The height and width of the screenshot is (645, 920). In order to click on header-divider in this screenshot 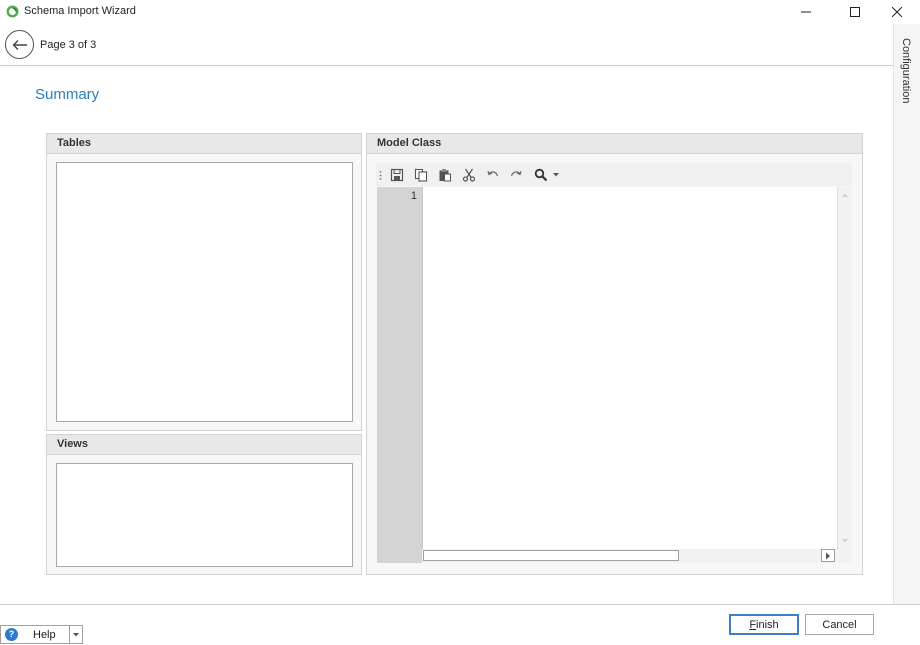, I will do `click(446, 65)`.